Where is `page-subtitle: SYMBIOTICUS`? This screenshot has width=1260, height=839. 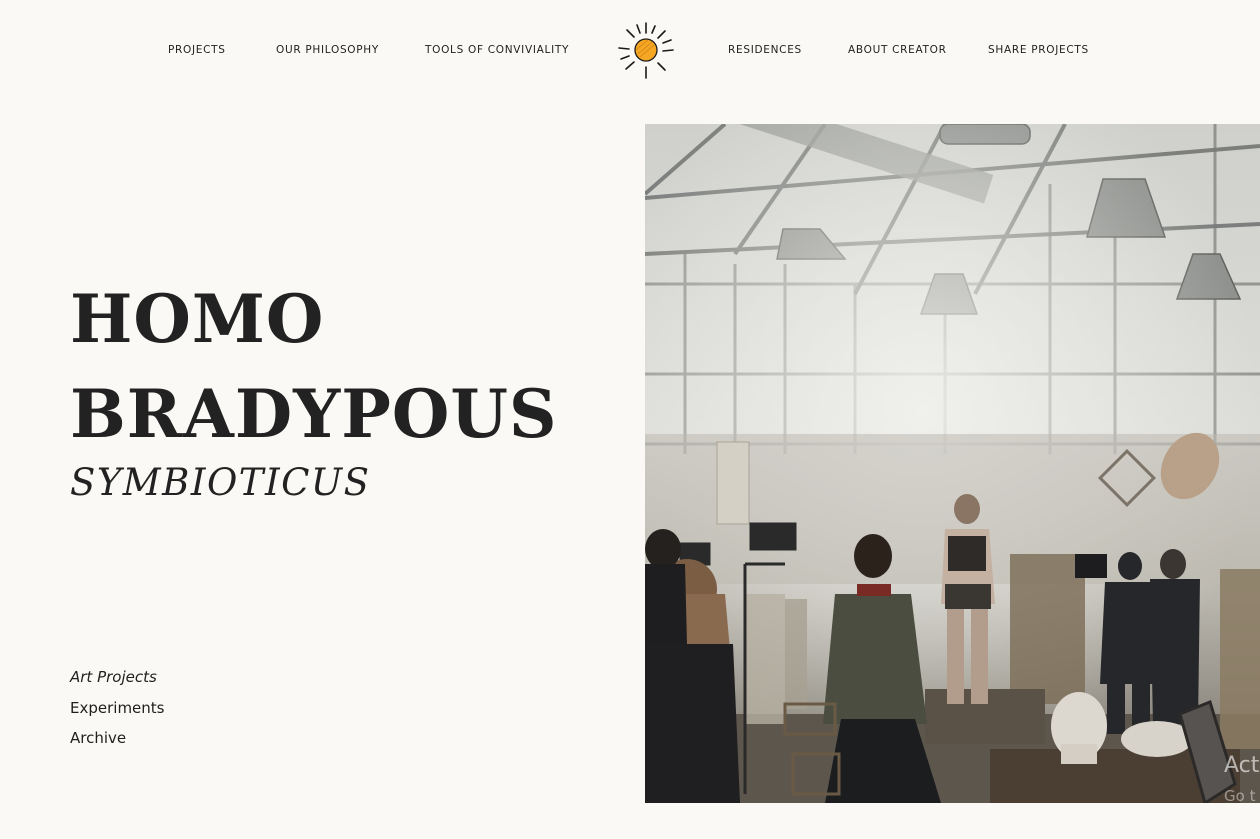 page-subtitle: SYMBIOTICUS is located at coordinates (220, 482).